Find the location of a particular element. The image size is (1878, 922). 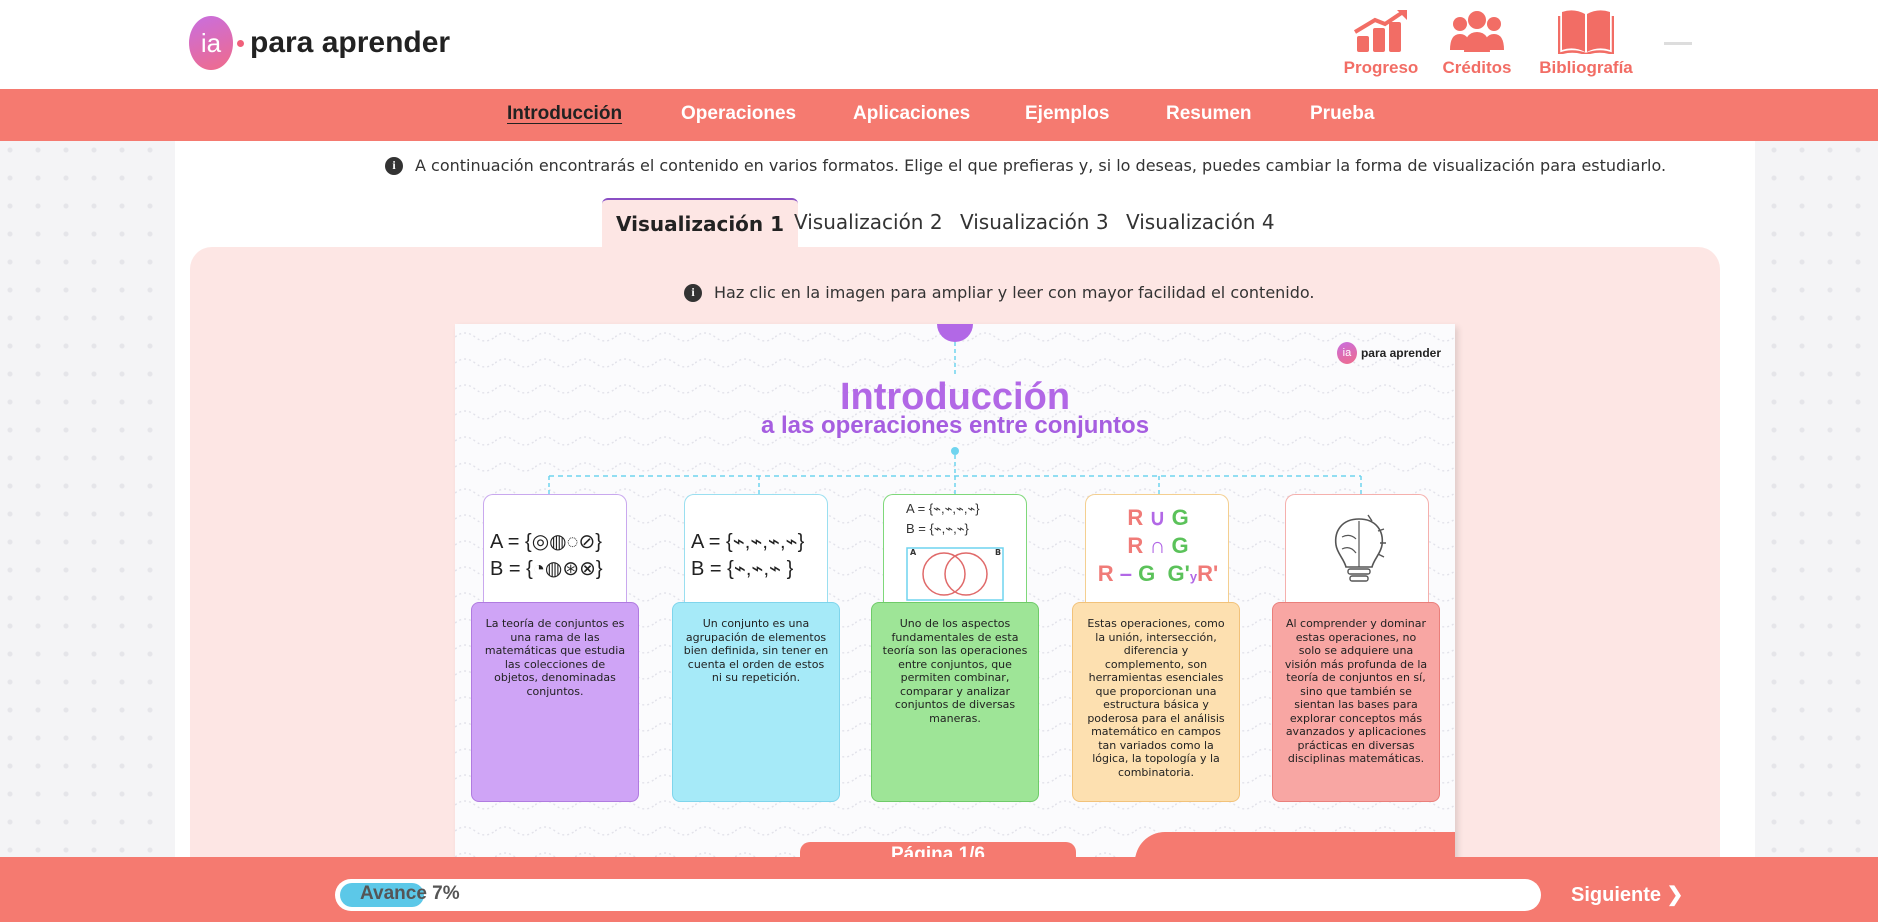

tab-visualizacion-1: Visualización 1 is located at coordinates (700, 223).